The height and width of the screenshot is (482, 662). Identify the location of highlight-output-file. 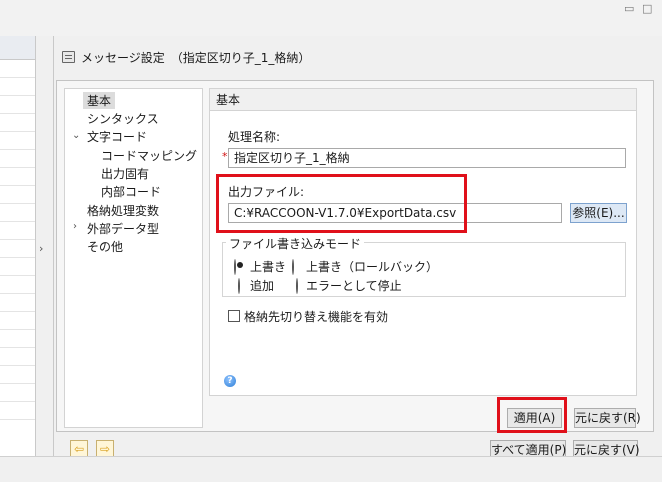
(341, 203).